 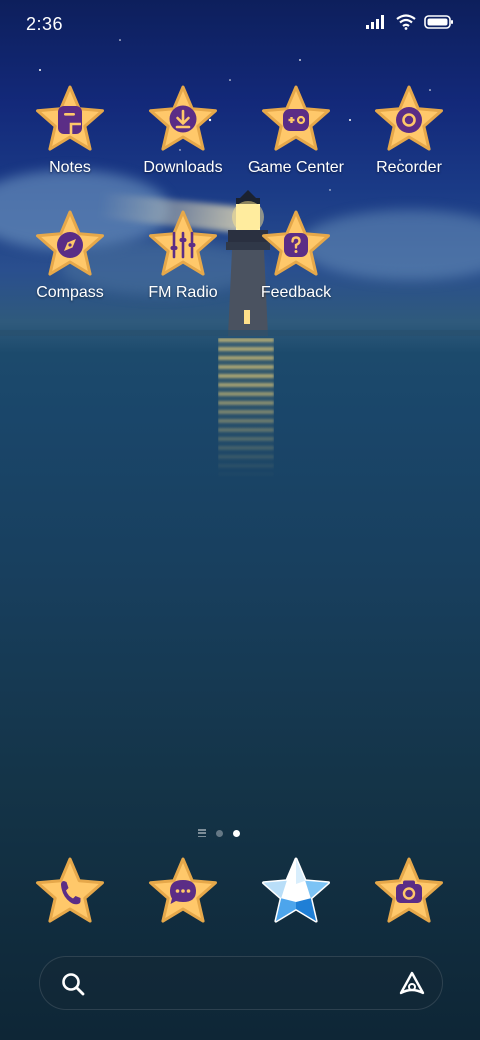 What do you see at coordinates (409, 167) in the screenshot?
I see `app-label: Recorder` at bounding box center [409, 167].